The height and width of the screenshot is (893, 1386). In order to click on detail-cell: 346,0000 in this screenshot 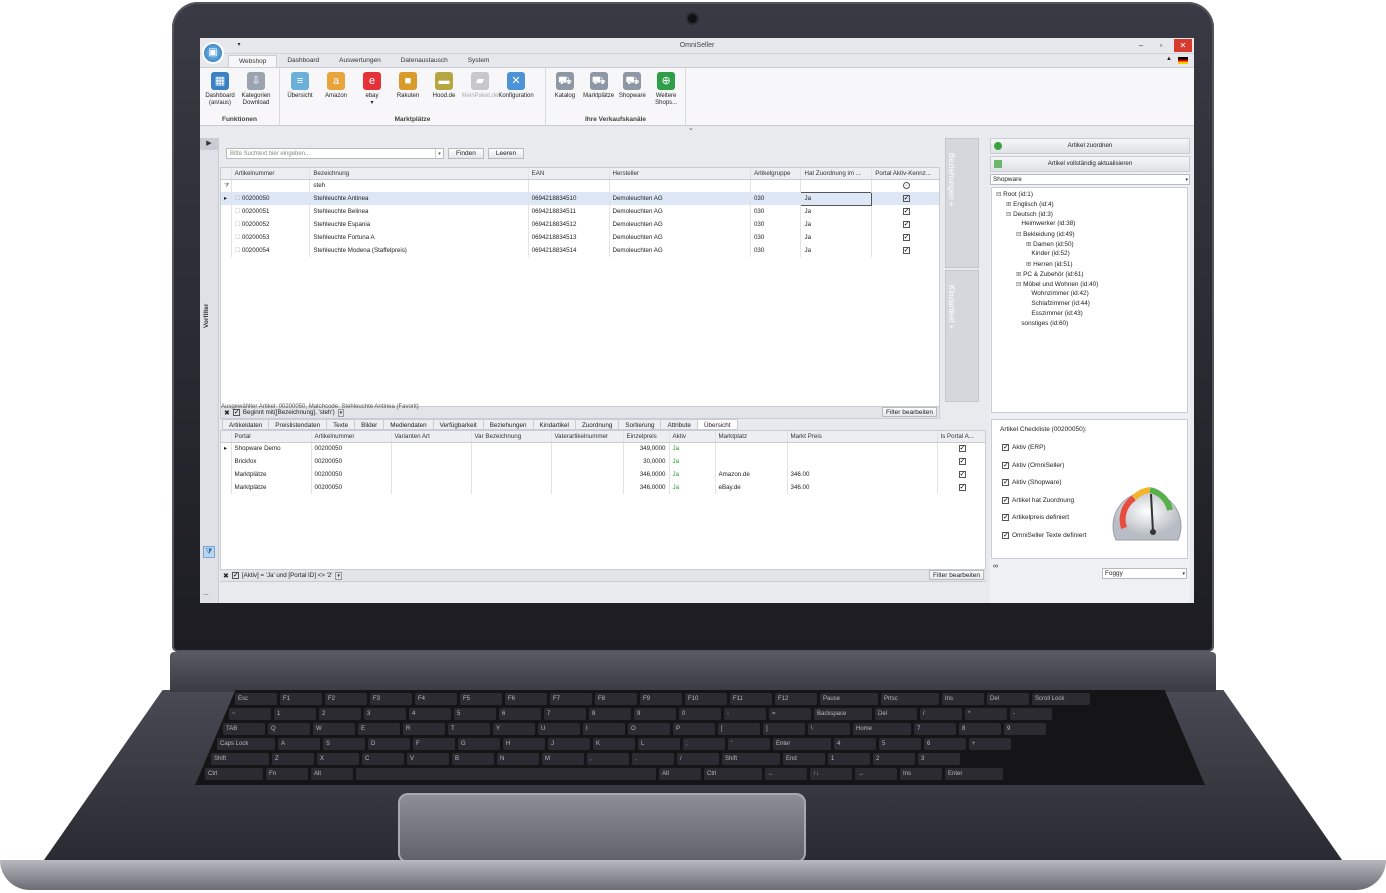, I will do `click(646, 487)`.